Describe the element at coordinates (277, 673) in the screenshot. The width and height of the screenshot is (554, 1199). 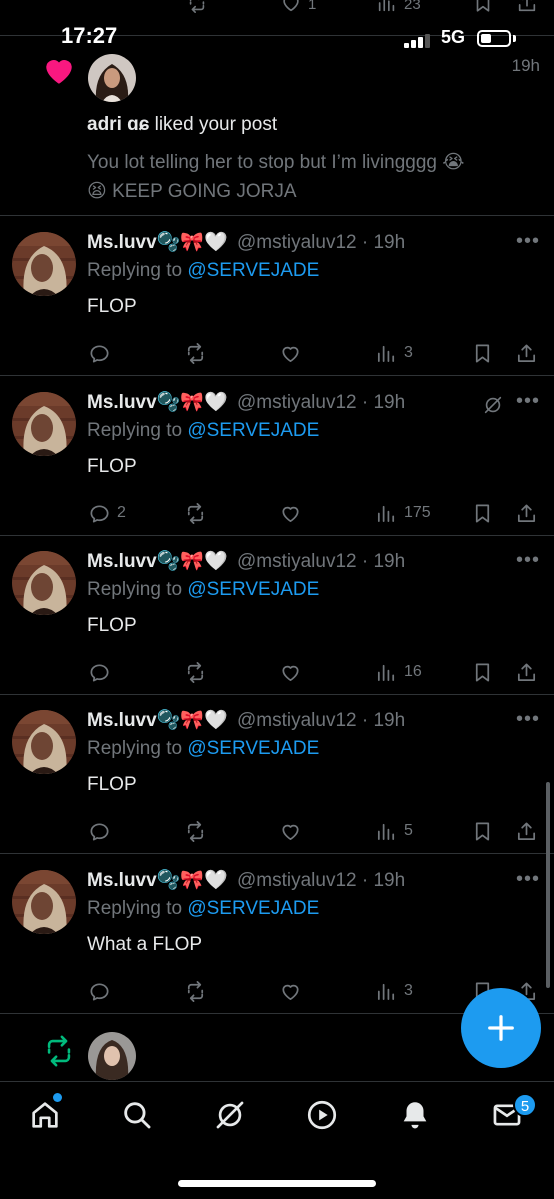
I see `tweet-actions: 16` at that location.